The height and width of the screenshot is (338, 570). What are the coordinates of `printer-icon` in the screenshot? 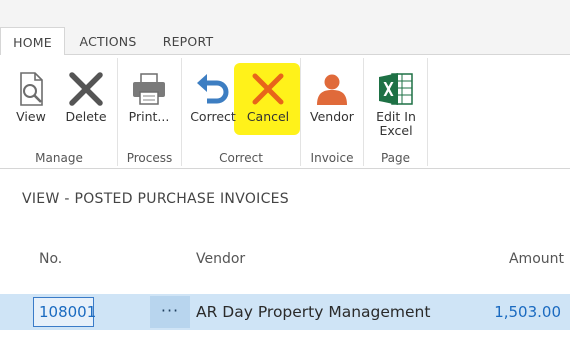 It's located at (149, 89).